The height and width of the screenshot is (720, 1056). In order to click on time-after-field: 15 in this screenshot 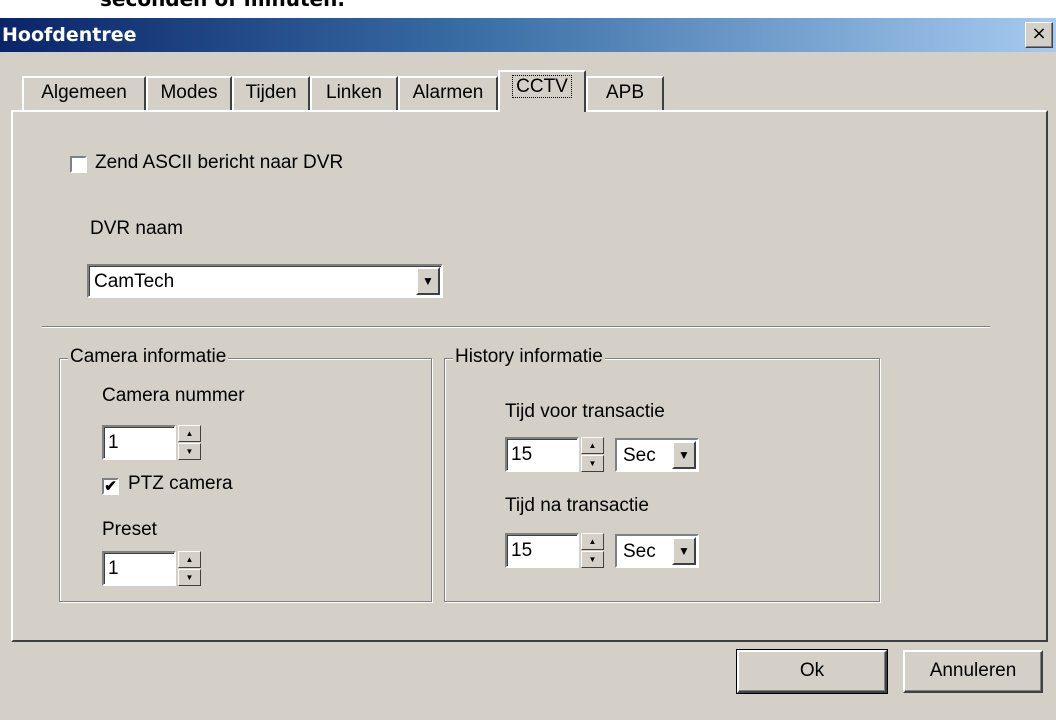, I will do `click(542, 550)`.